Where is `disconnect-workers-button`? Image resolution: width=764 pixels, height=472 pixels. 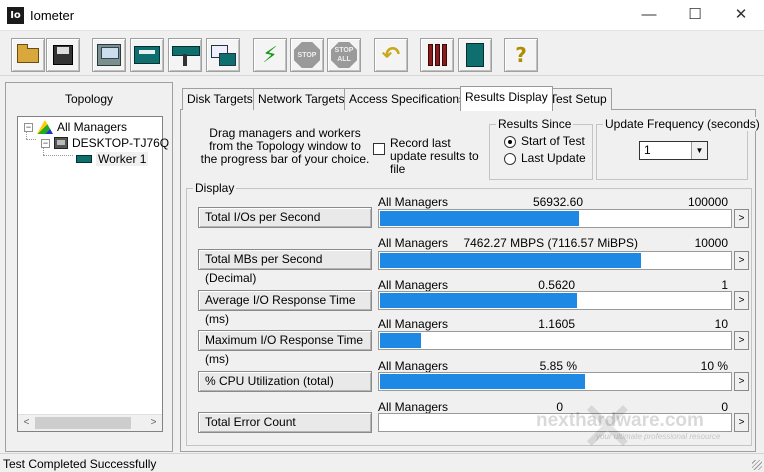 disconnect-workers-button is located at coordinates (437, 55).